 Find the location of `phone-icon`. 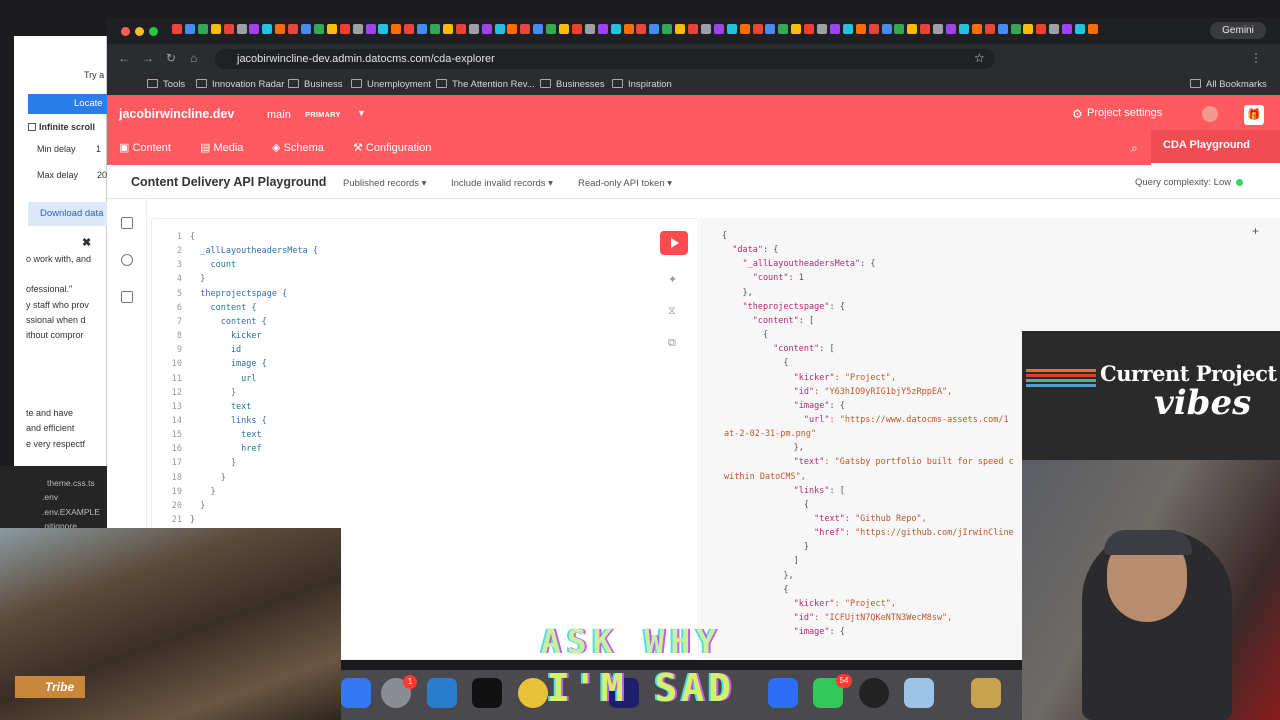

phone-icon is located at coordinates (986, 693).